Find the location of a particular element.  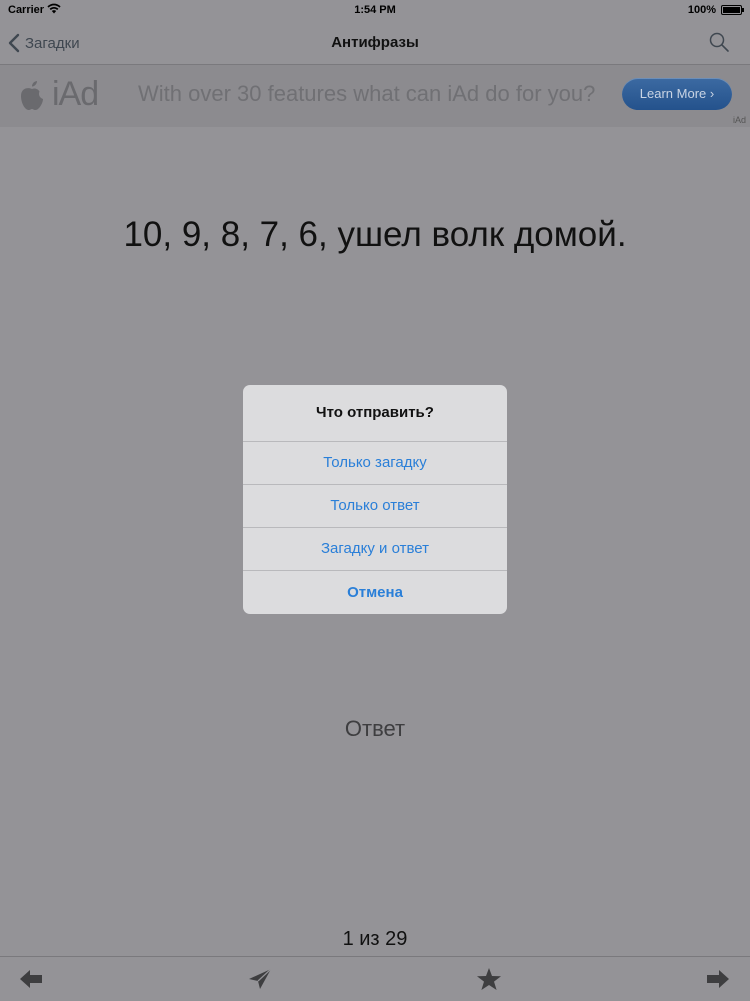

page-title: Антифразы is located at coordinates (375, 42).